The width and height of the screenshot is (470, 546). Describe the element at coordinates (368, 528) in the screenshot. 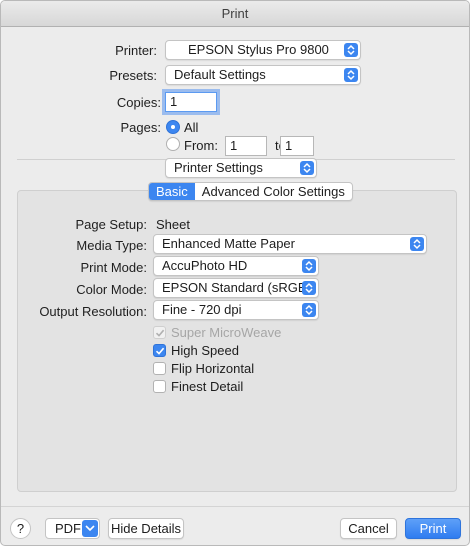

I see `cancel-button: Cancel` at that location.